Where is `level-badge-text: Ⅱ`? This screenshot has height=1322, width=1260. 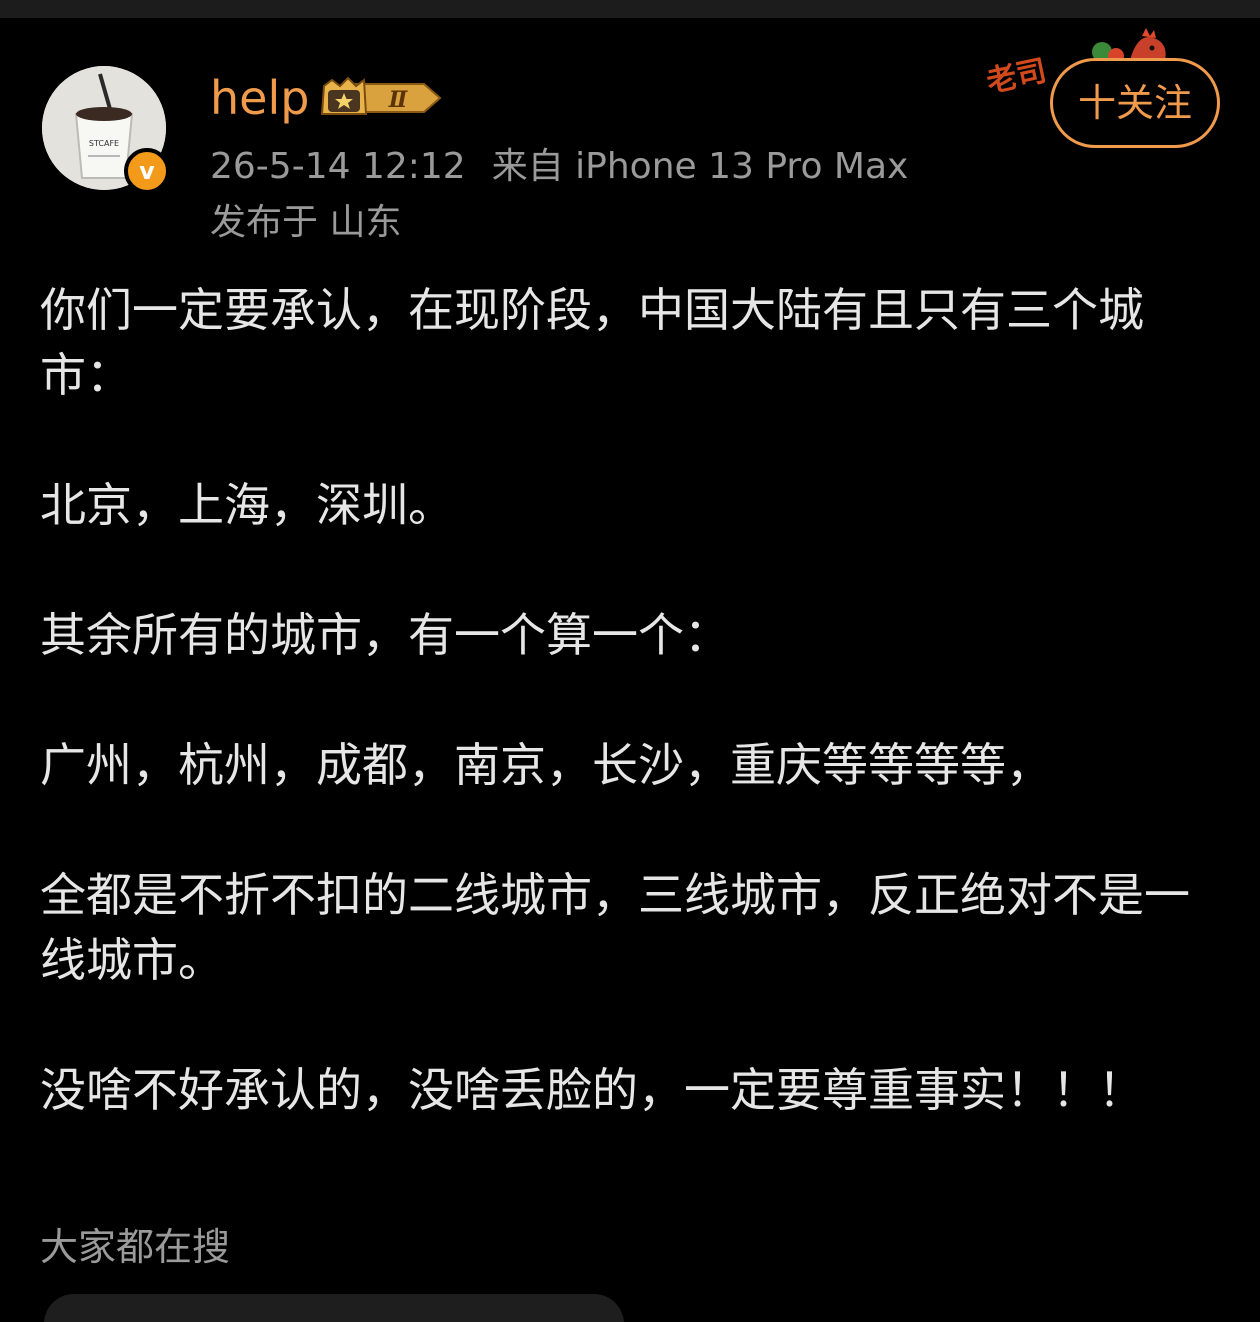 level-badge-text: Ⅱ is located at coordinates (398, 100).